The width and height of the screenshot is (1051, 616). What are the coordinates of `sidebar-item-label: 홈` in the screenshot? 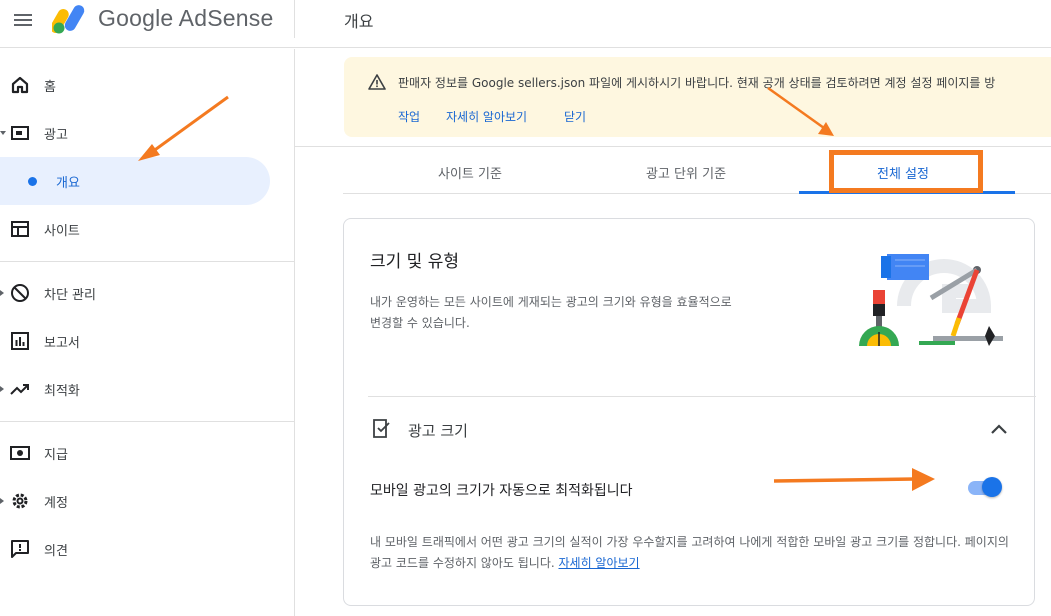 It's located at (50, 87).